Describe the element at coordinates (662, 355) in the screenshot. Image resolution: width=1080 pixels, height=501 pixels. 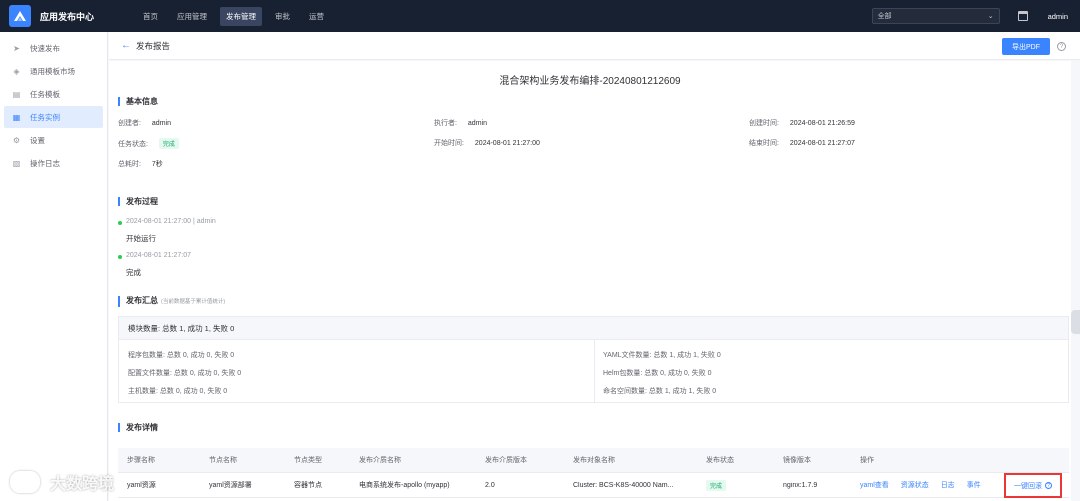
I see `summary-yaml-count: YAML文件数量: 总数 1, 成功 1, 失败 0` at that location.